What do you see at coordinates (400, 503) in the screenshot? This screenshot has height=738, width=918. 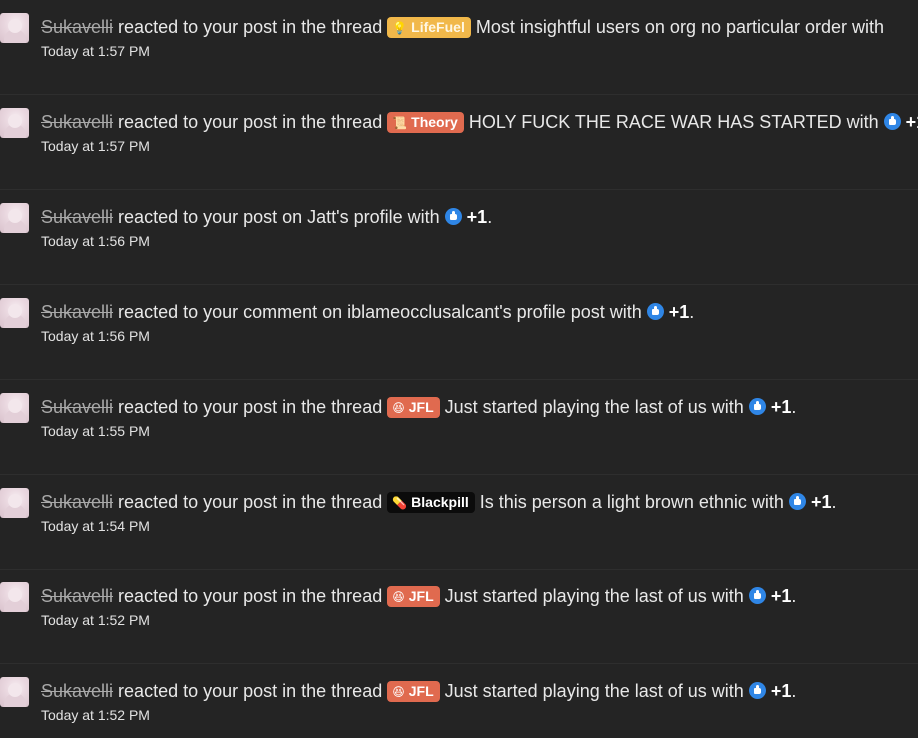 I see `pills-icon: 💊` at bounding box center [400, 503].